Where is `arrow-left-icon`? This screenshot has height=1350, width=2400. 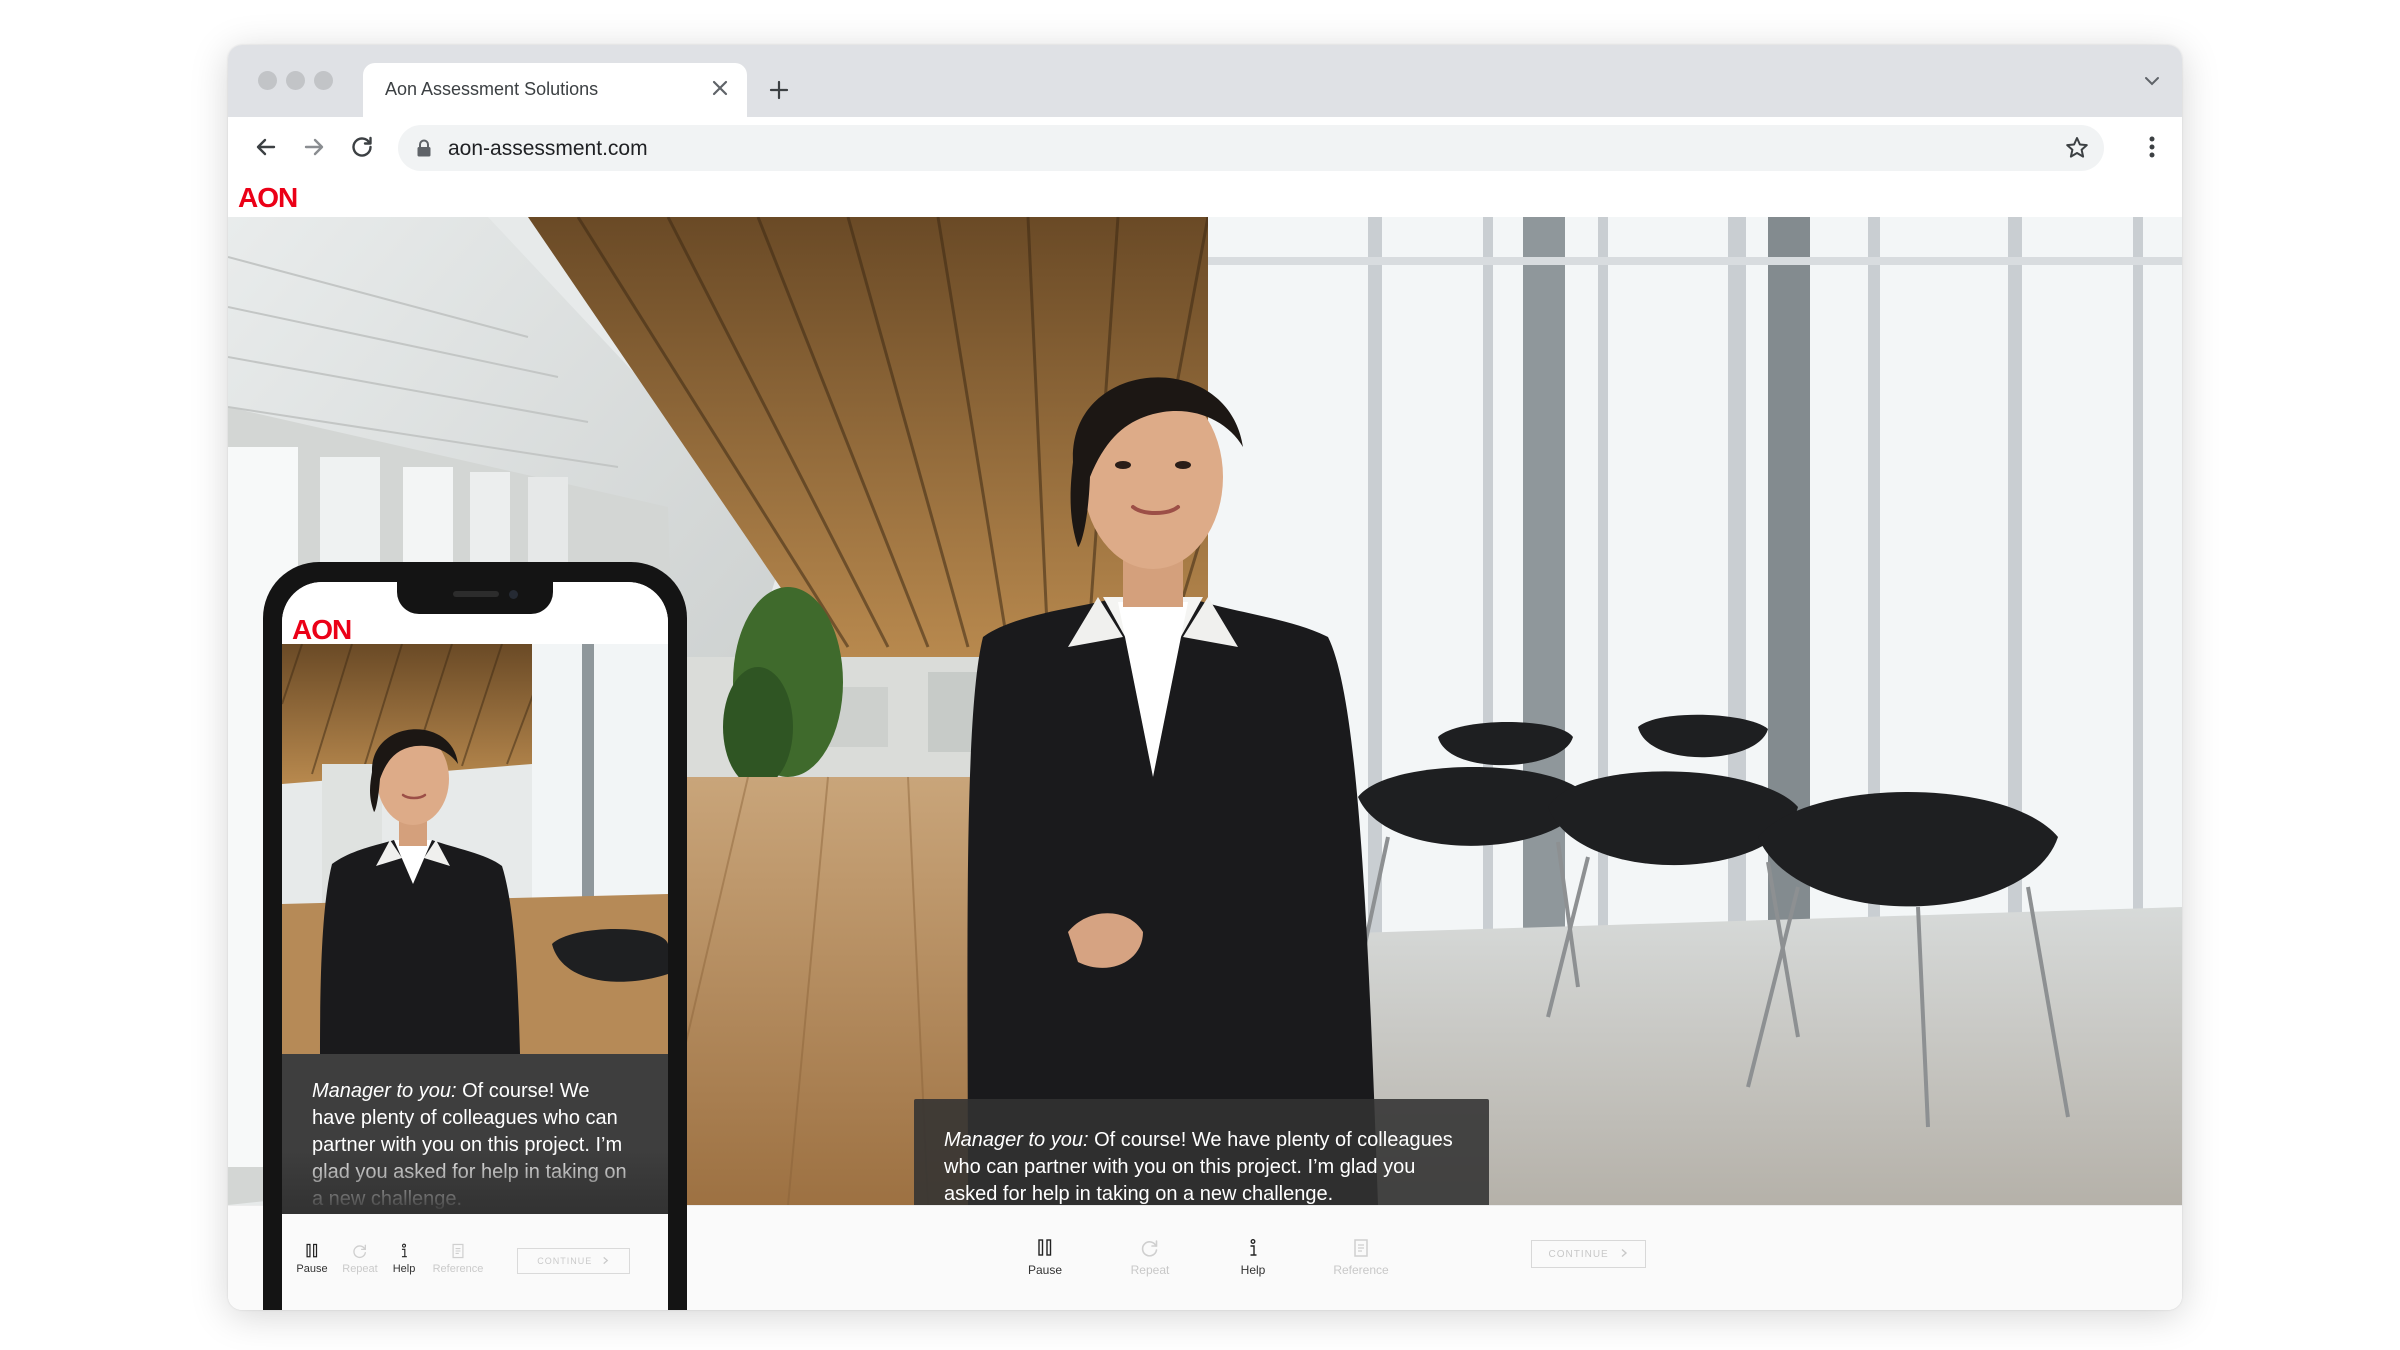
arrow-left-icon is located at coordinates (266, 147).